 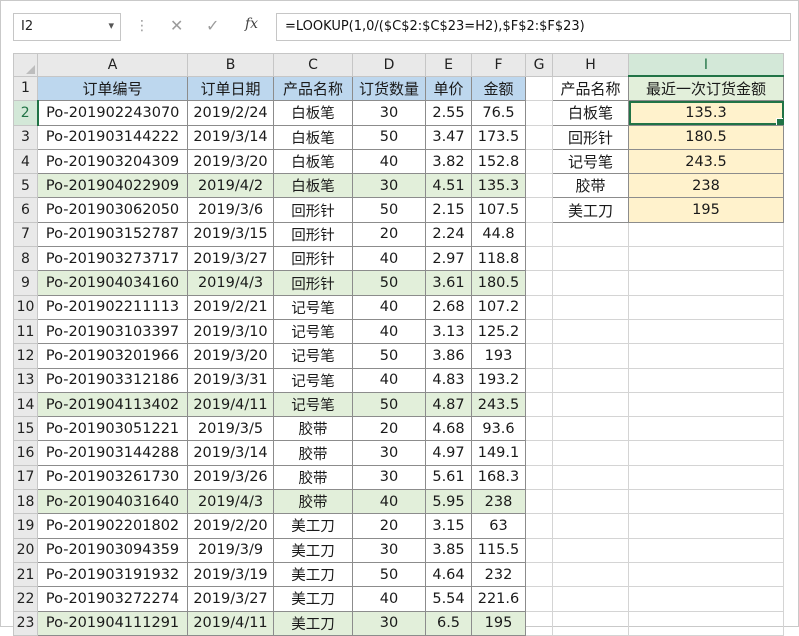 I want to click on order-price-cell: 4.87, so click(x=448, y=404).